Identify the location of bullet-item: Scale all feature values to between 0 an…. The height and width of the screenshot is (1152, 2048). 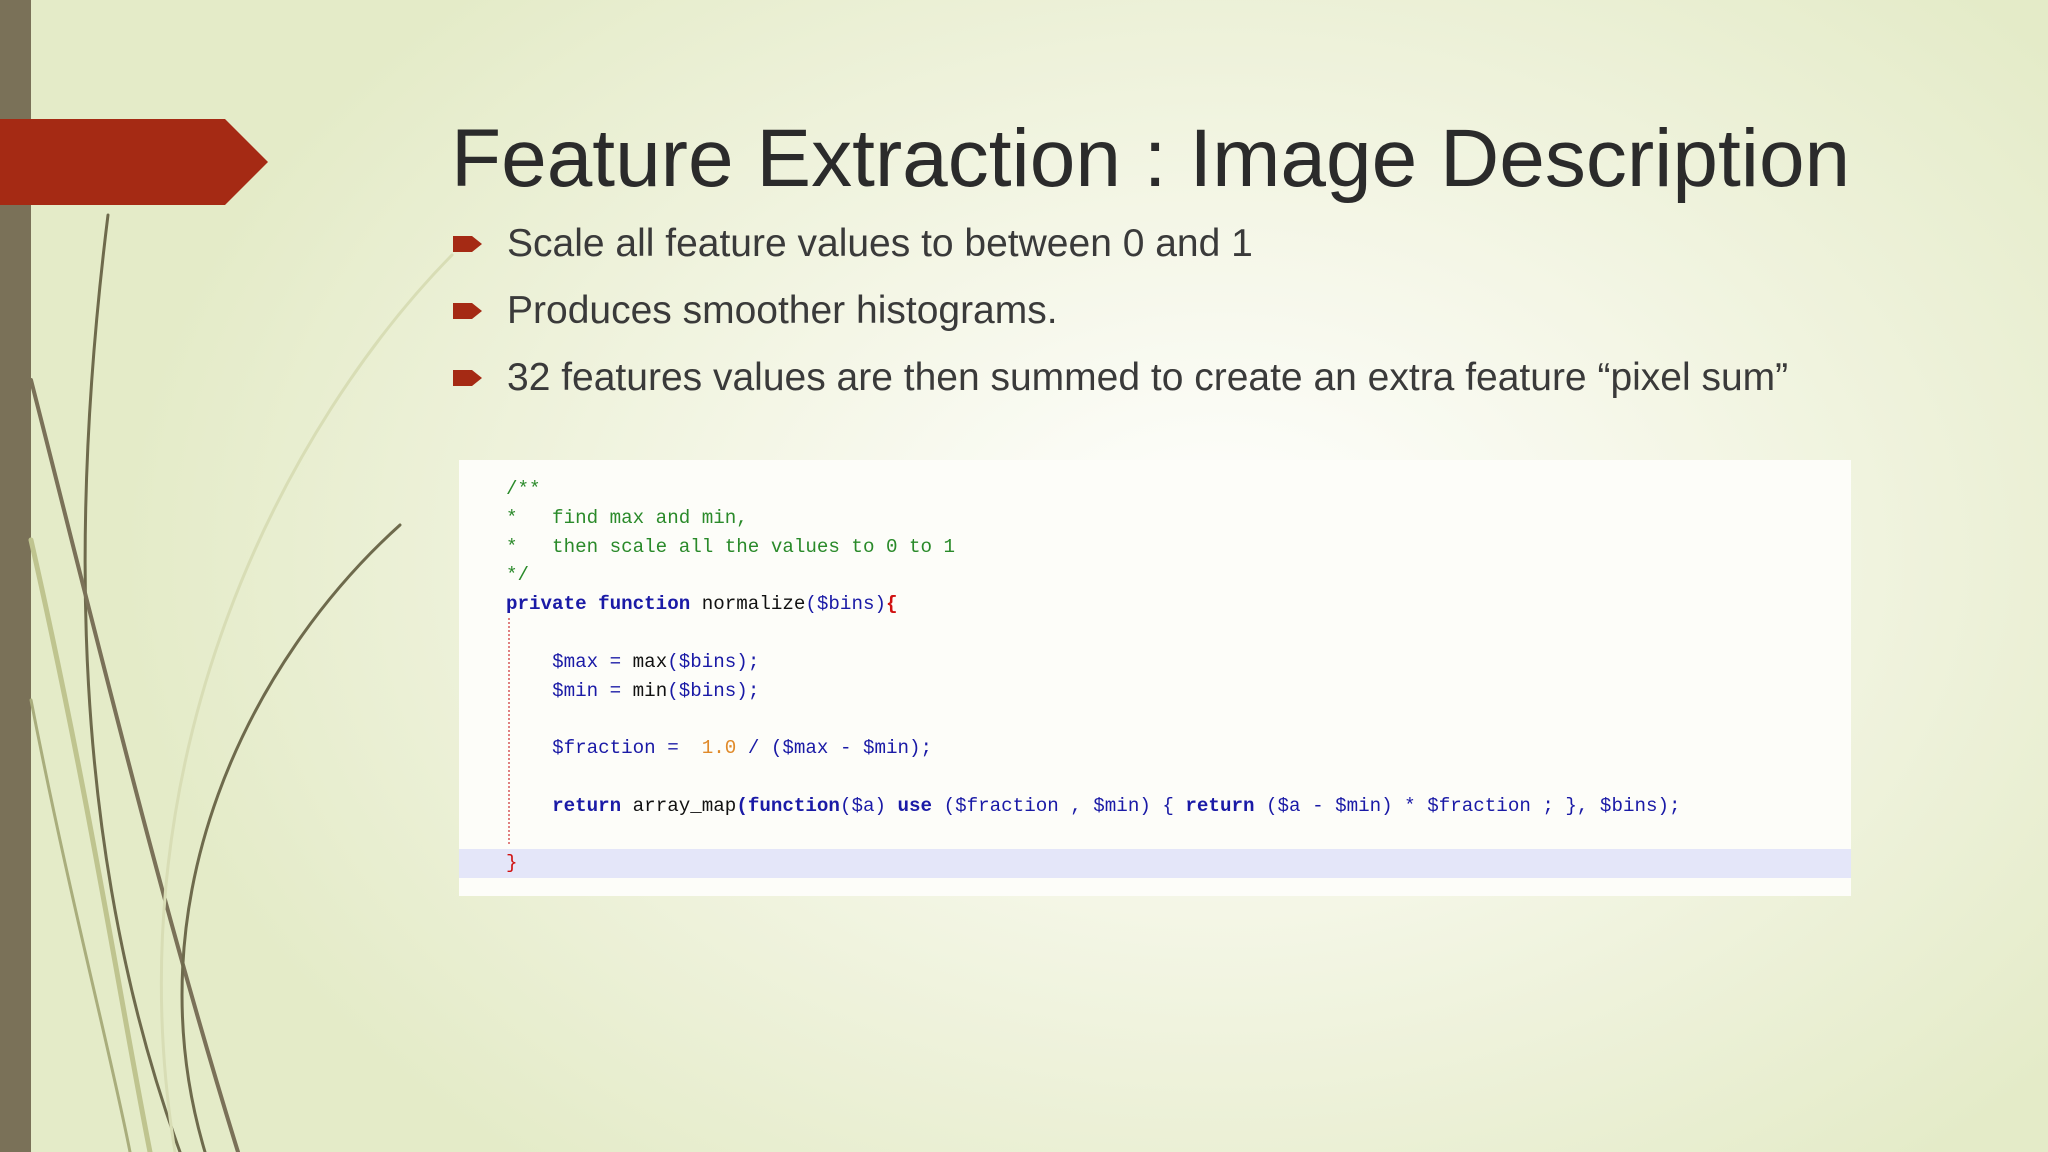
(1231, 253).